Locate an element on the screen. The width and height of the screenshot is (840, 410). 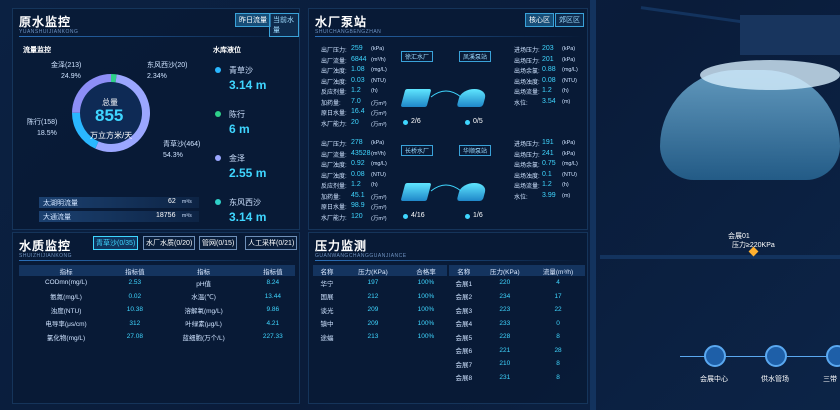
table-row: 华宁 197 100% is located at coordinates (380, 283).